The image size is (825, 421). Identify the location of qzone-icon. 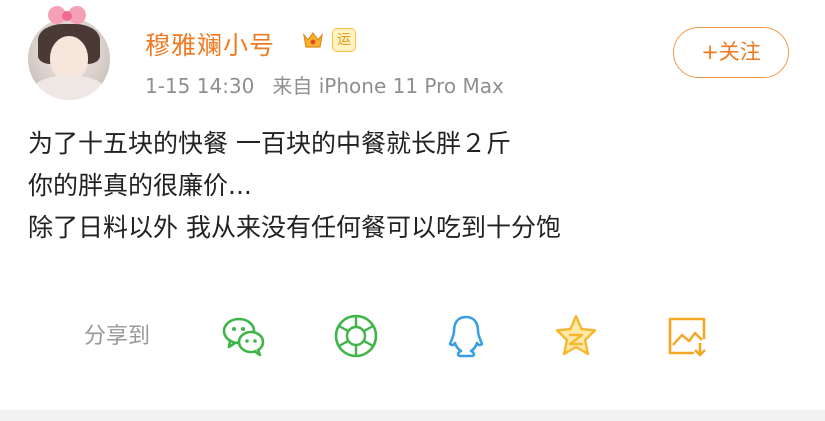
(576, 336).